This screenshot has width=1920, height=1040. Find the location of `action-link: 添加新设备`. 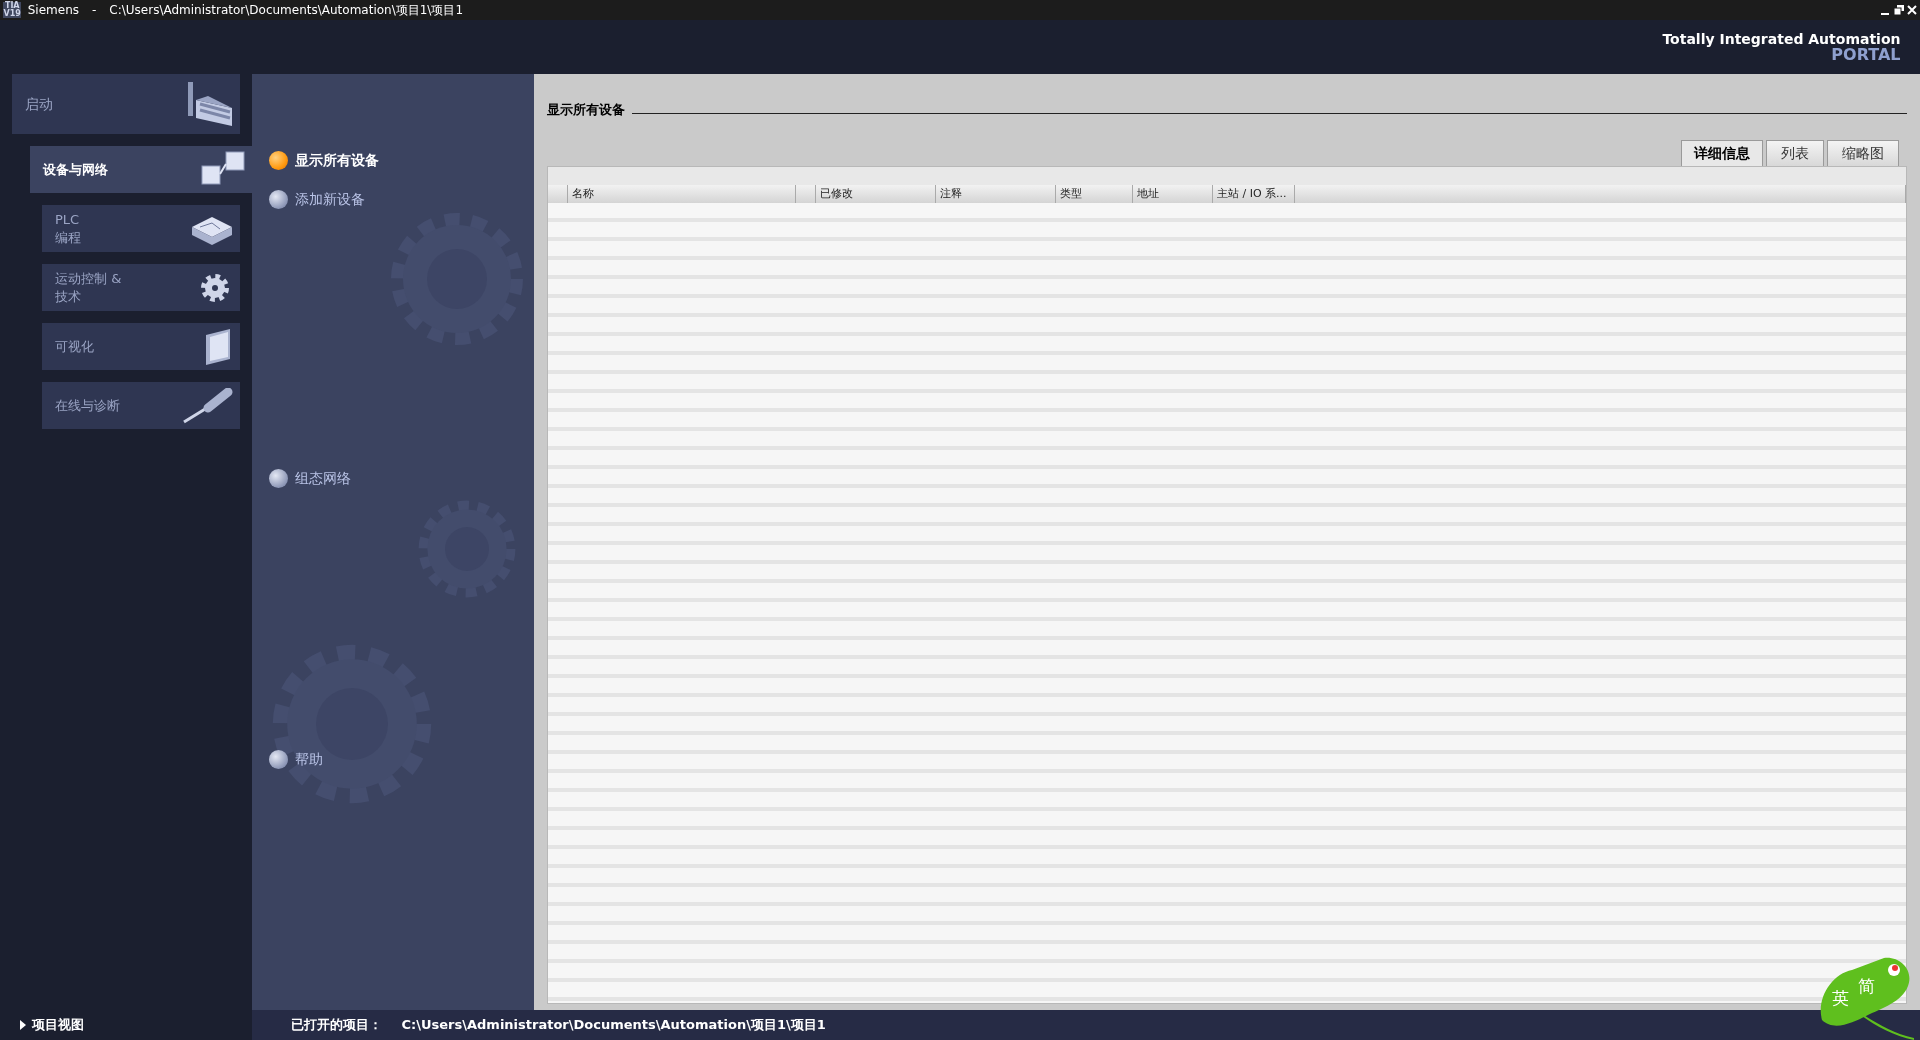

action-link: 添加新设备 is located at coordinates (317, 199).